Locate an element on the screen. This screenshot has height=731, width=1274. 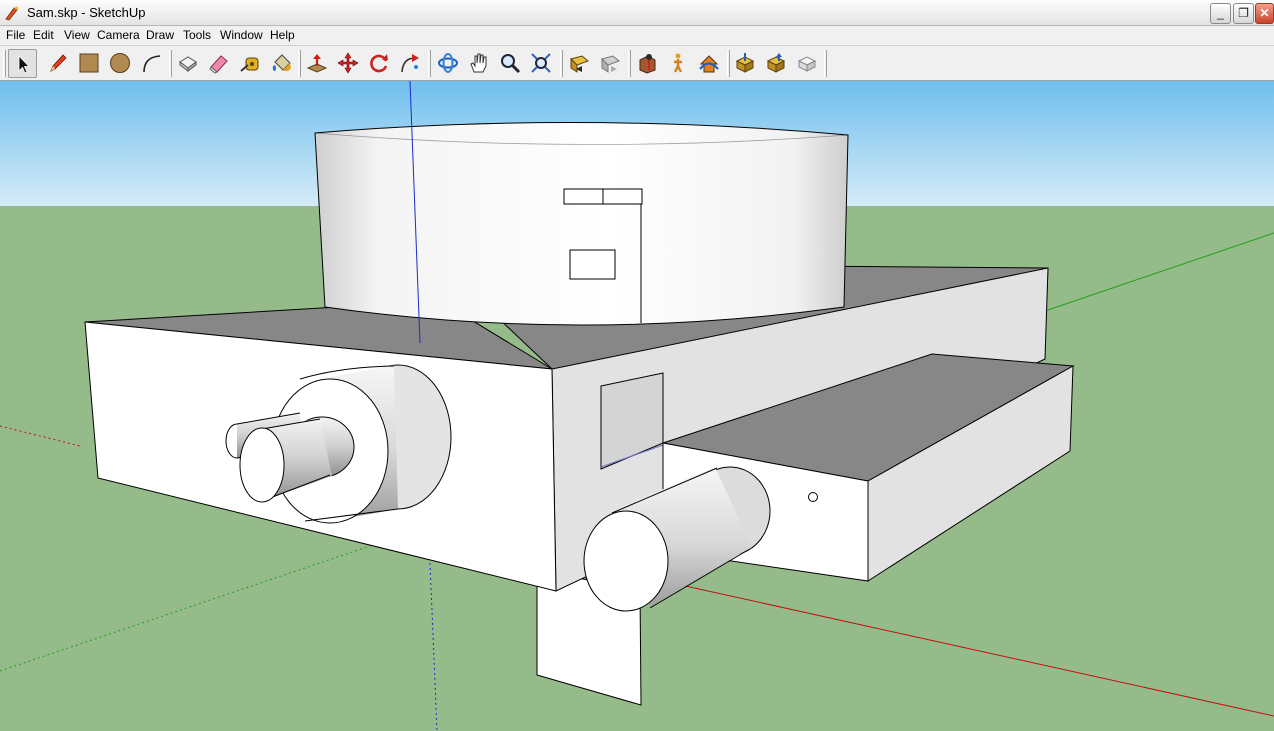
eraser-tool is located at coordinates (219, 63).